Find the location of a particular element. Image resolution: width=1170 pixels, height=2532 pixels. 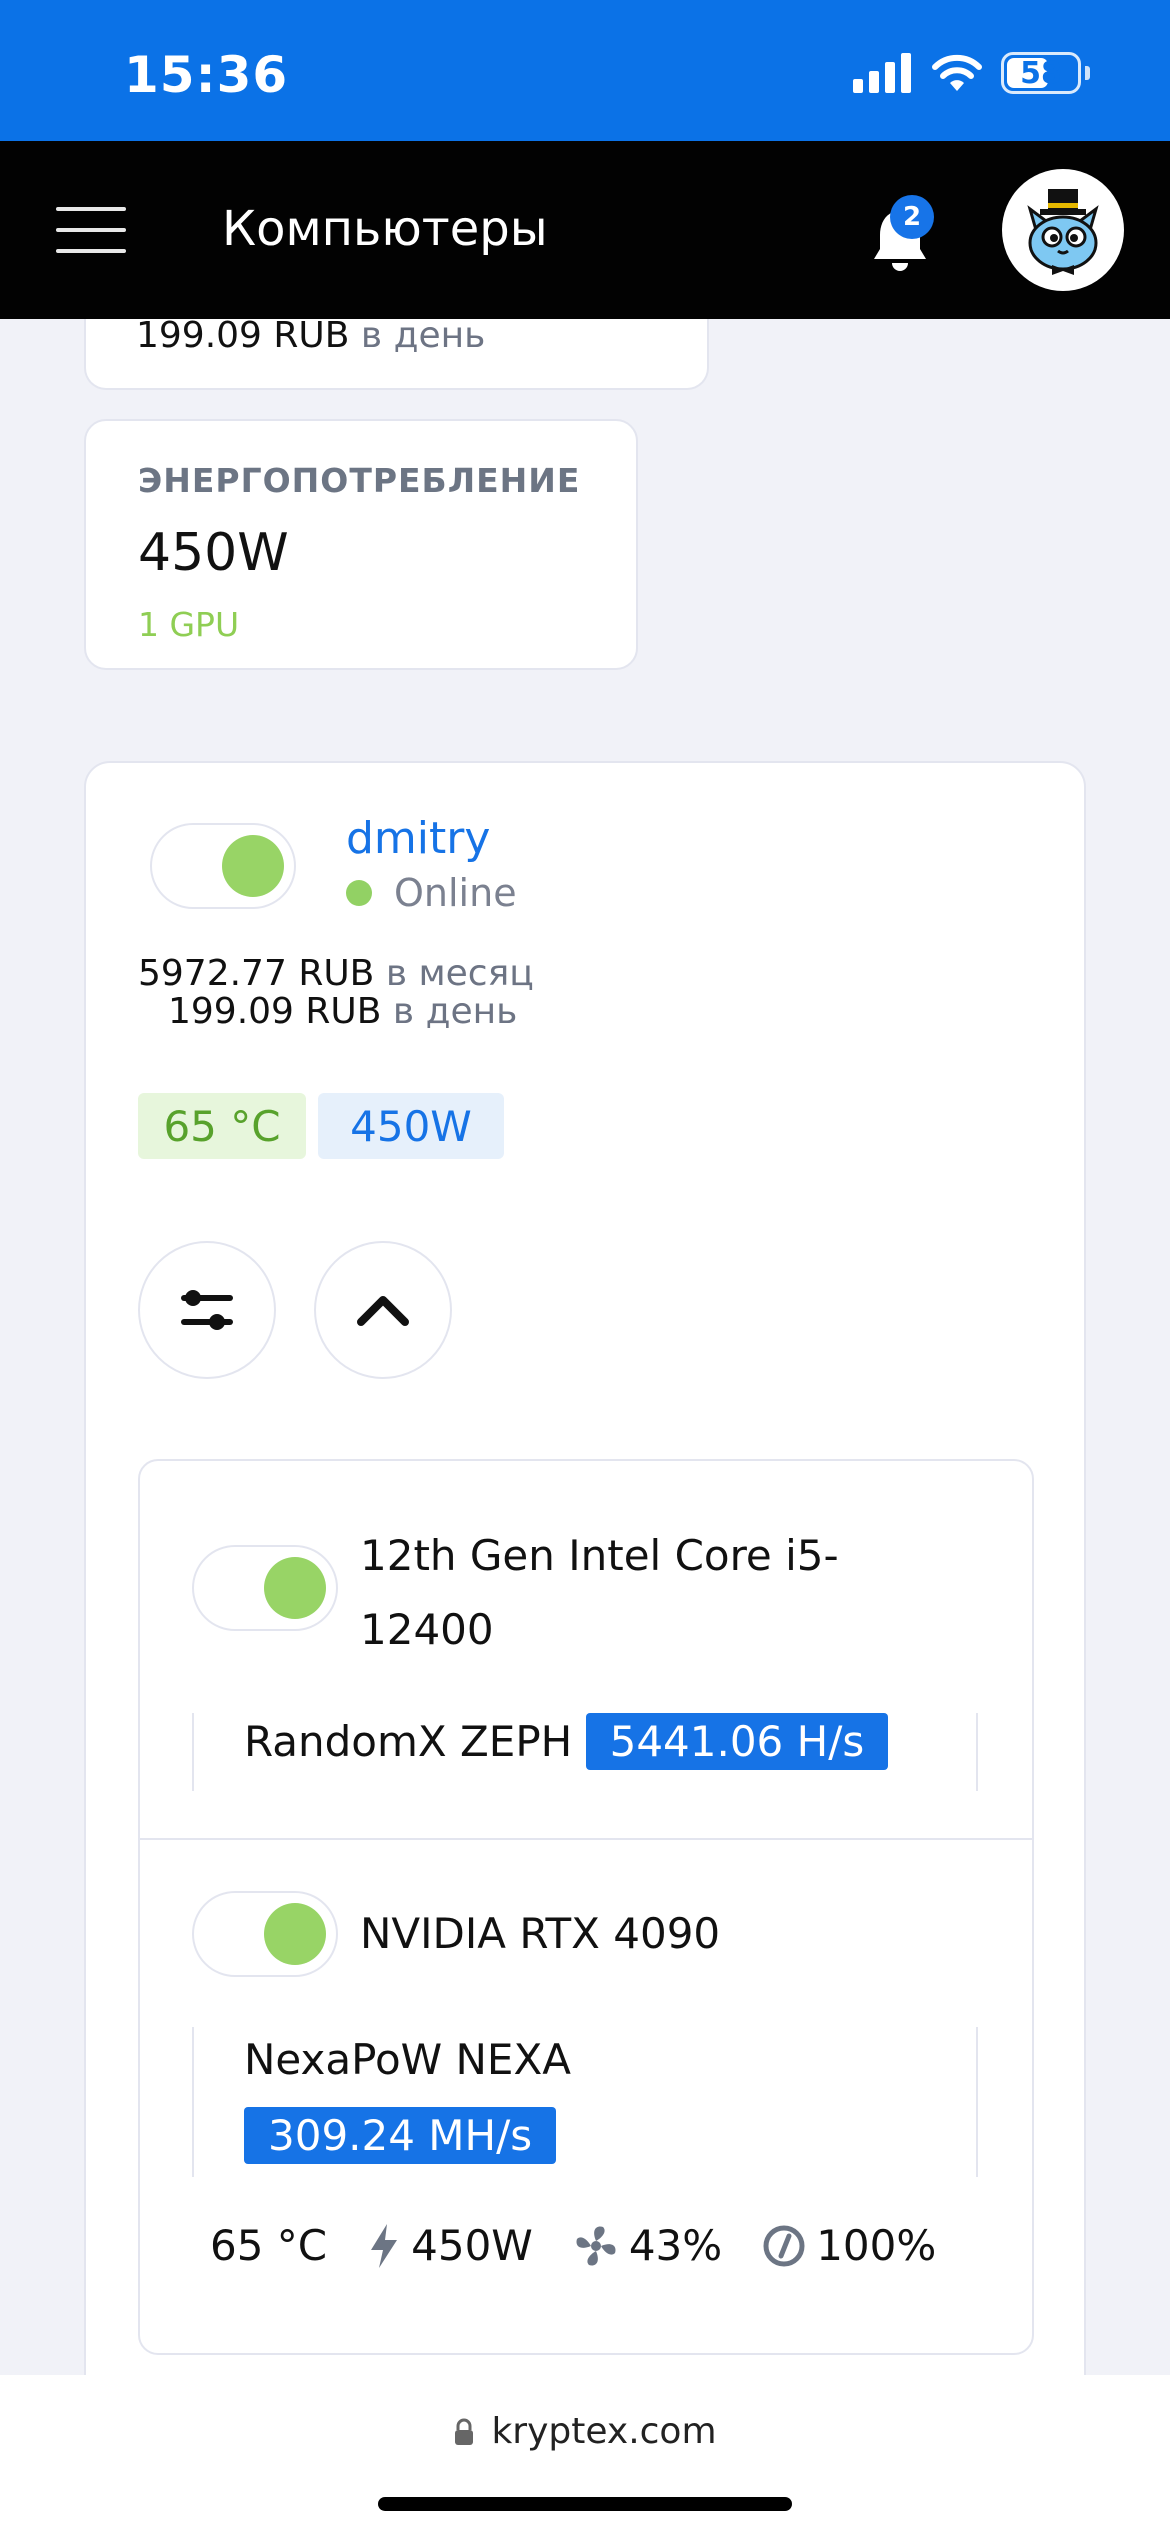

status-bar: 15:36 58 is located at coordinates (585, 70).